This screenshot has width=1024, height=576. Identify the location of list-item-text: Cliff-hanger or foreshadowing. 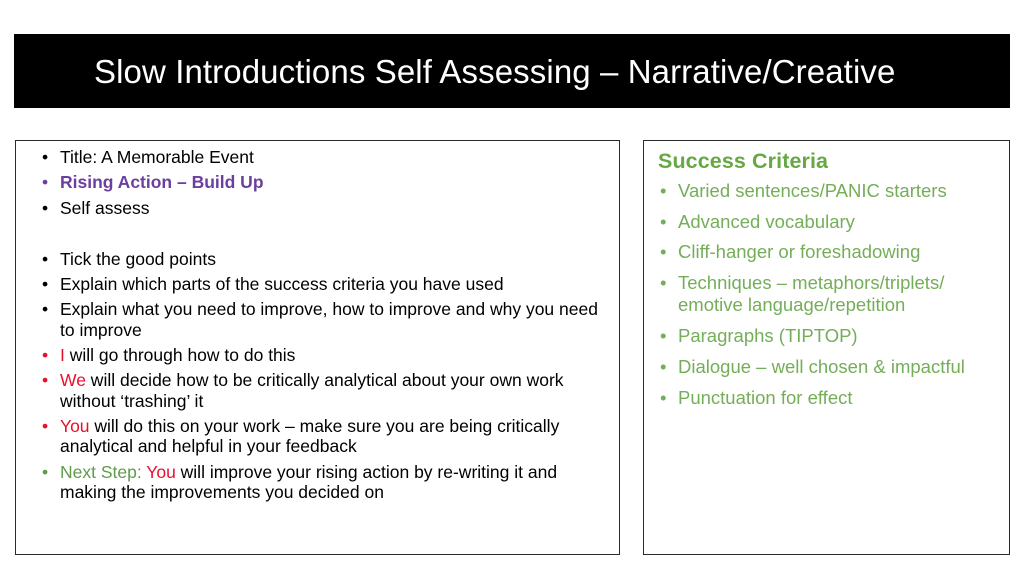
(799, 252).